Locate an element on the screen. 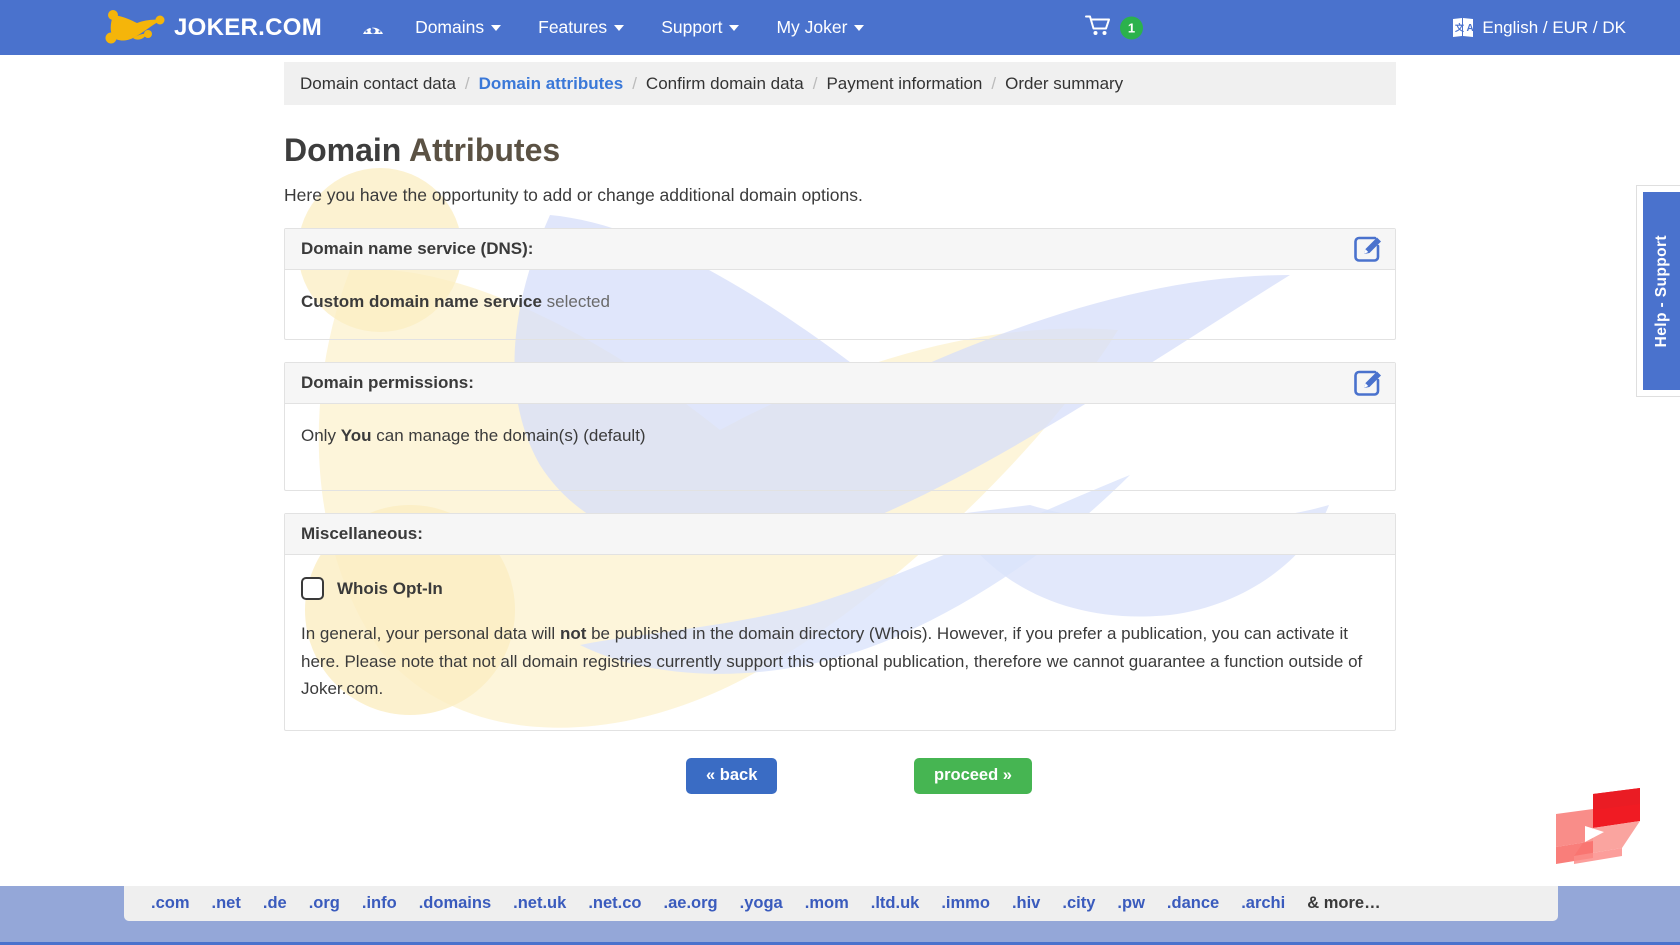 This screenshot has height=945, width=1680. whois-opt-in-checkbox is located at coordinates (312, 588).